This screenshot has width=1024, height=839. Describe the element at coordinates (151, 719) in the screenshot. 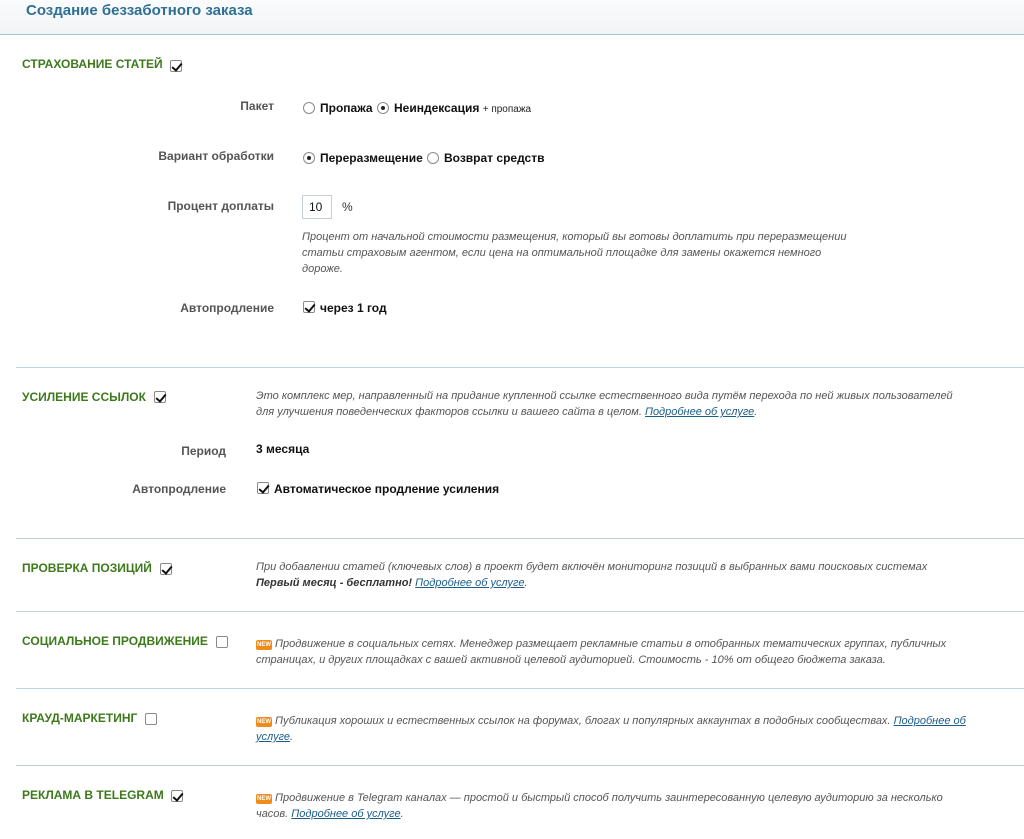

I see `crowd-enable-checkbox` at that location.